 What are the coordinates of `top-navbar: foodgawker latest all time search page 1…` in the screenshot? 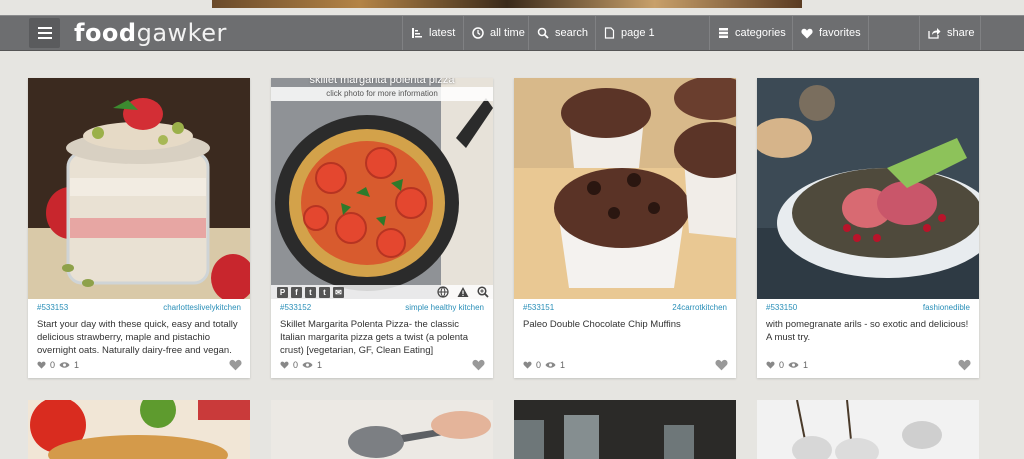 It's located at (512, 33).